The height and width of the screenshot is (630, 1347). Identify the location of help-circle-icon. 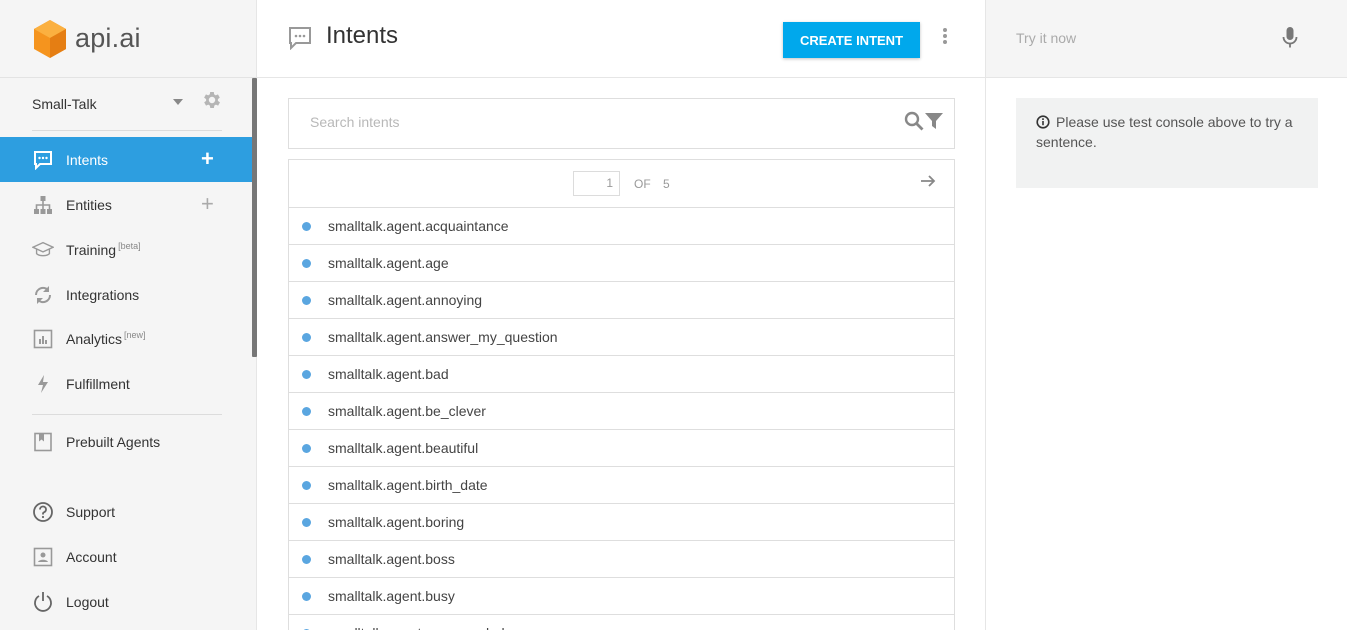
(43, 512).